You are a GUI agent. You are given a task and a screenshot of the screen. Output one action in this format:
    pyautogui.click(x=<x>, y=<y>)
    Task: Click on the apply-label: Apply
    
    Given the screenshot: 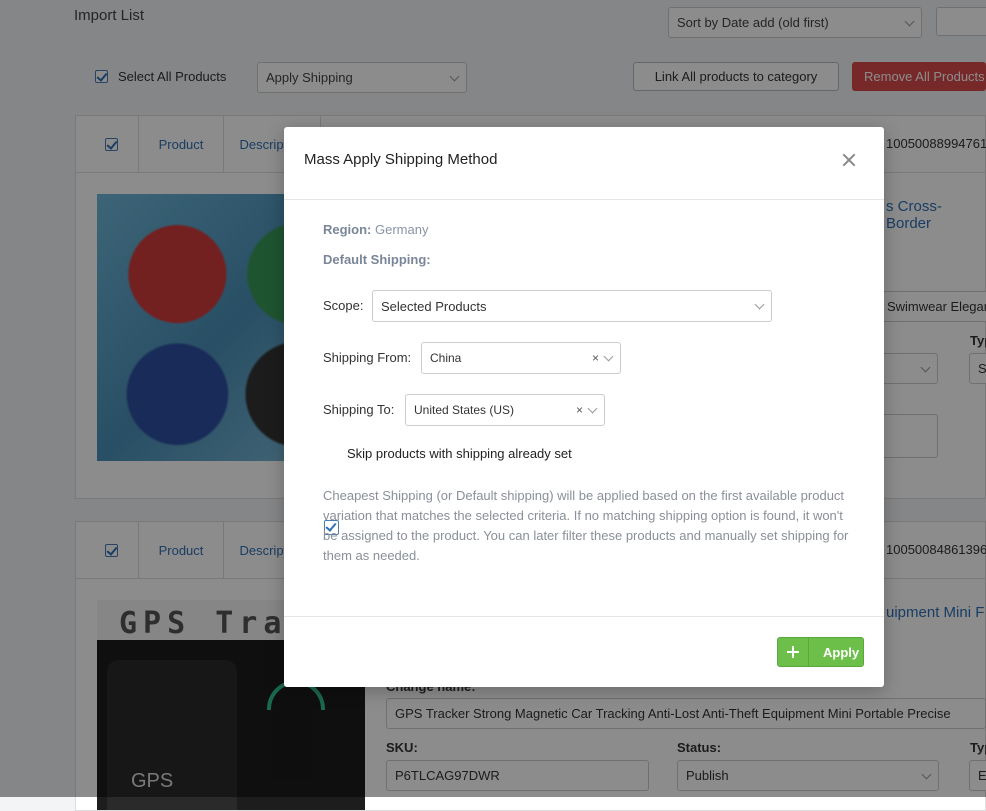 What is the action you would take?
    pyautogui.click(x=841, y=652)
    